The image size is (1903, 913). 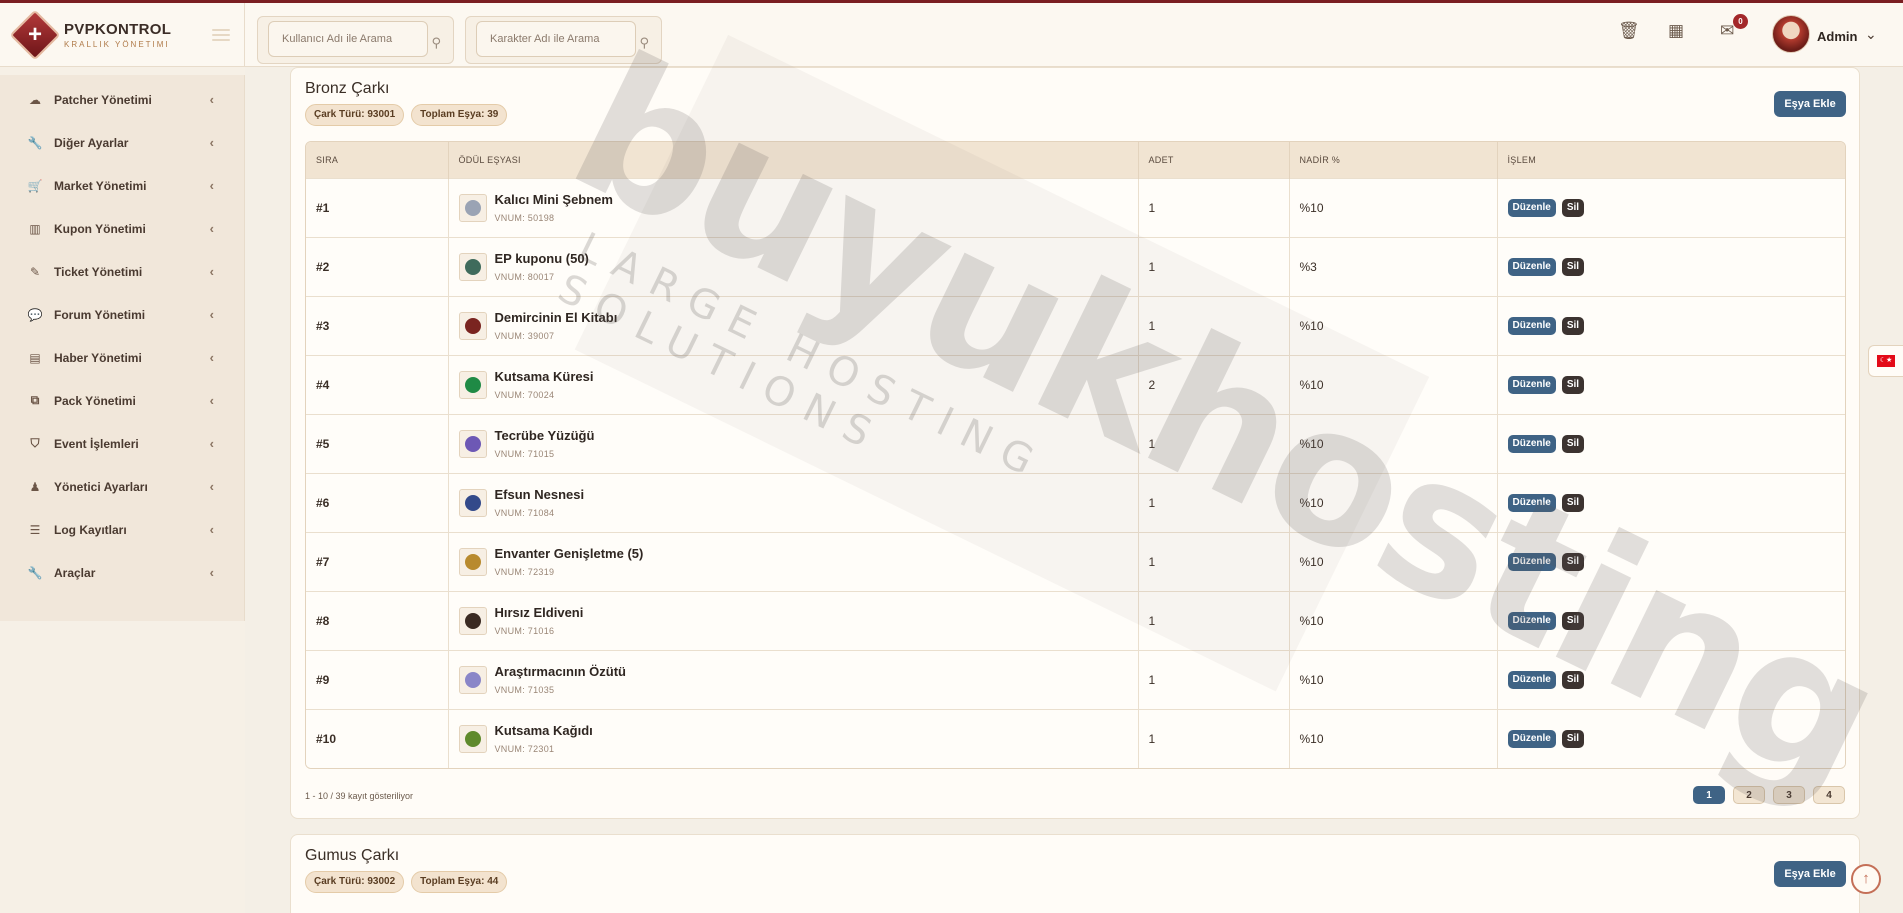 What do you see at coordinates (90, 529) in the screenshot?
I see `sidebar-item-label: Log Kayıtları` at bounding box center [90, 529].